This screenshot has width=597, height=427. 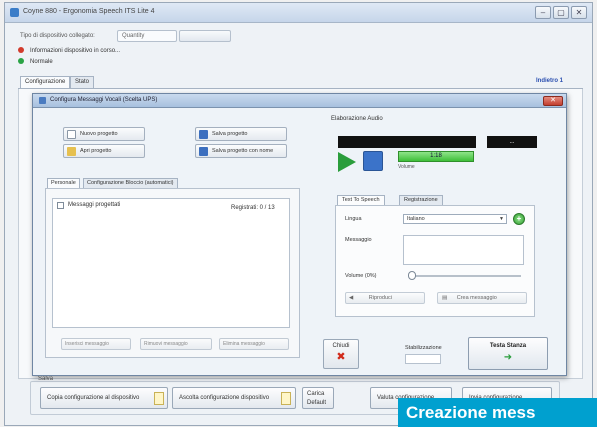 I want to click on tab-text-to-speech: Text To Speech, so click(x=361, y=200).